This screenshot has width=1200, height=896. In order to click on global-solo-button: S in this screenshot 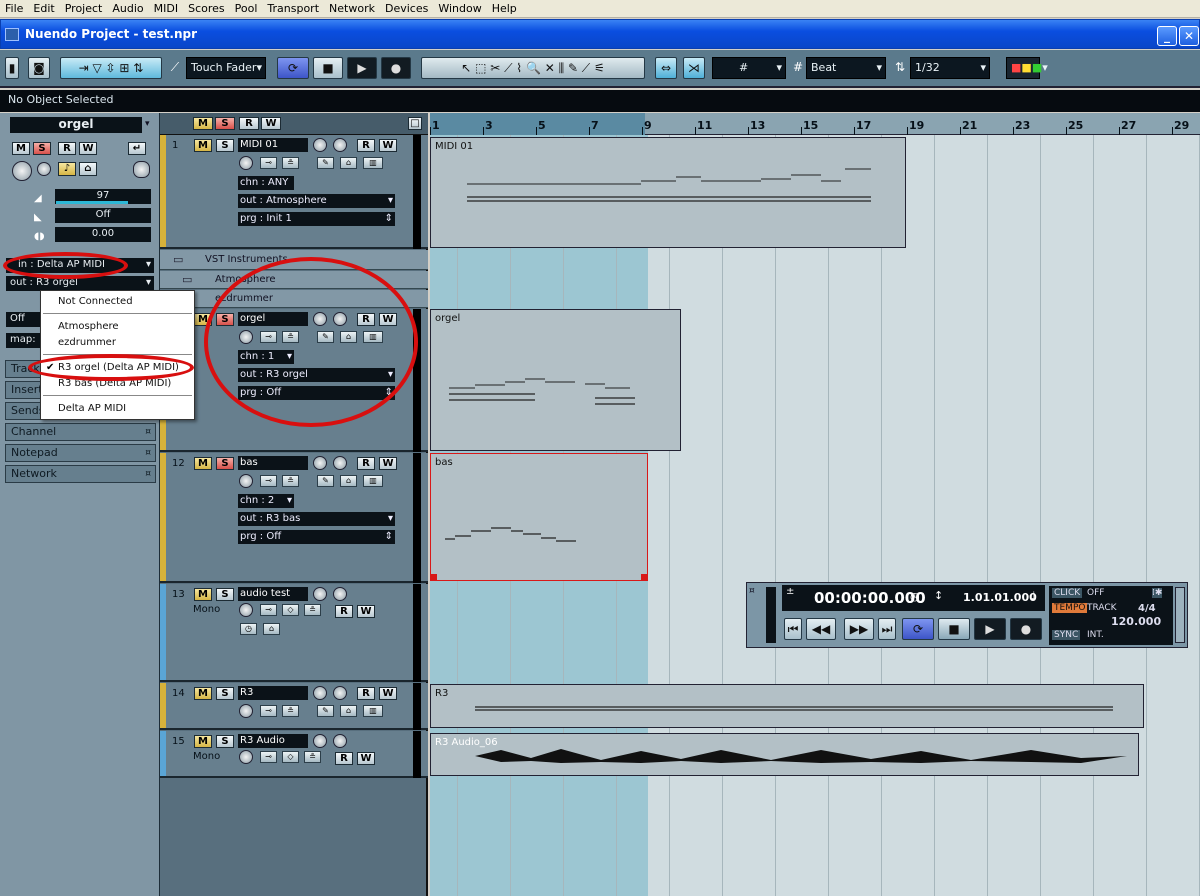, I will do `click(225, 123)`.